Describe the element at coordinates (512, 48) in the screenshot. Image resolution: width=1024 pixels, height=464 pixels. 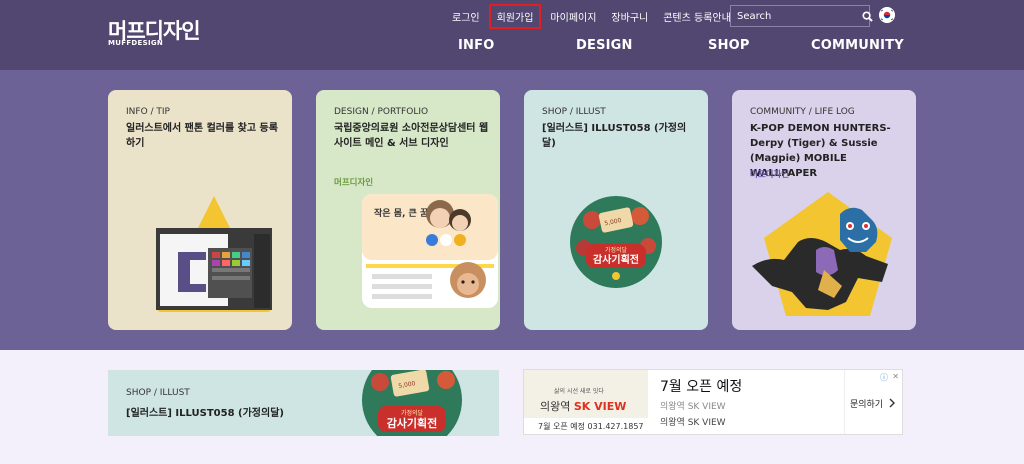
I see `main-nav: INFO DESIGN SHOP COMMUNITY` at that location.